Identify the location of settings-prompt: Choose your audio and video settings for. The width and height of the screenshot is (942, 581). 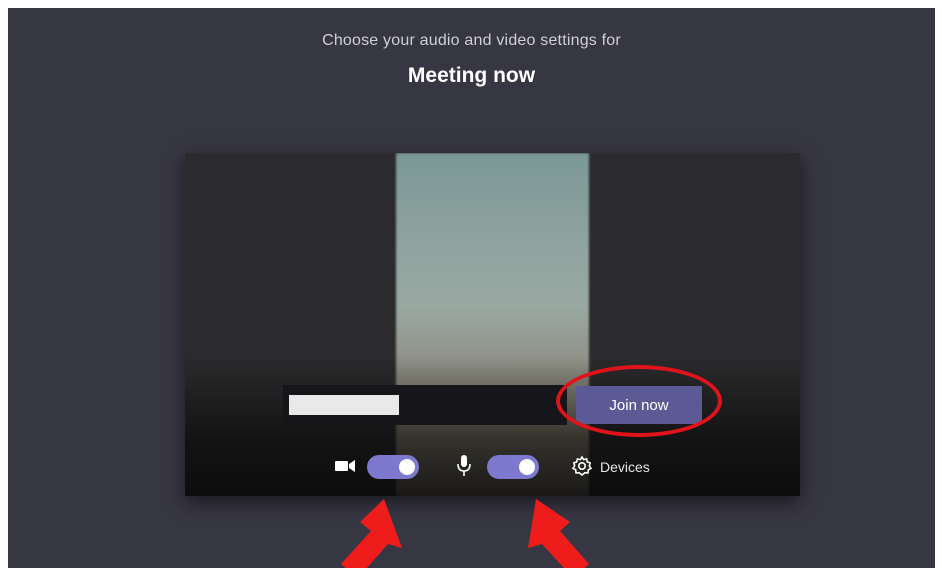
(471, 40).